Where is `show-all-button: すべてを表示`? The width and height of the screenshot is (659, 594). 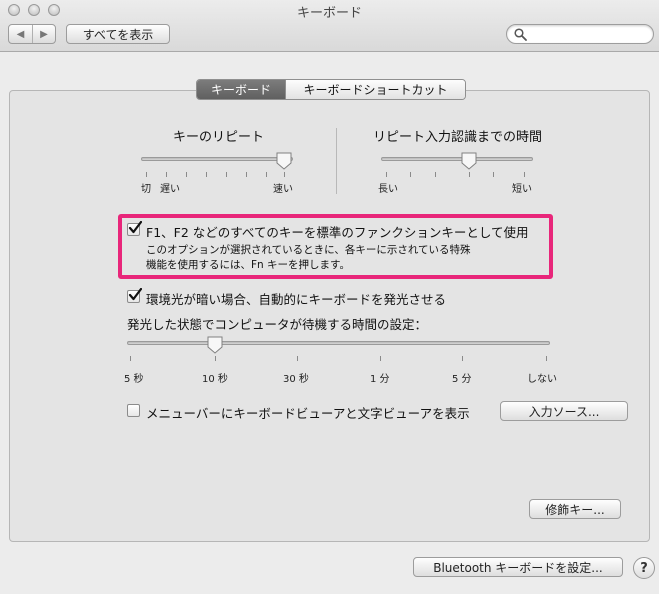 show-all-button: すべてを表示 is located at coordinates (118, 34).